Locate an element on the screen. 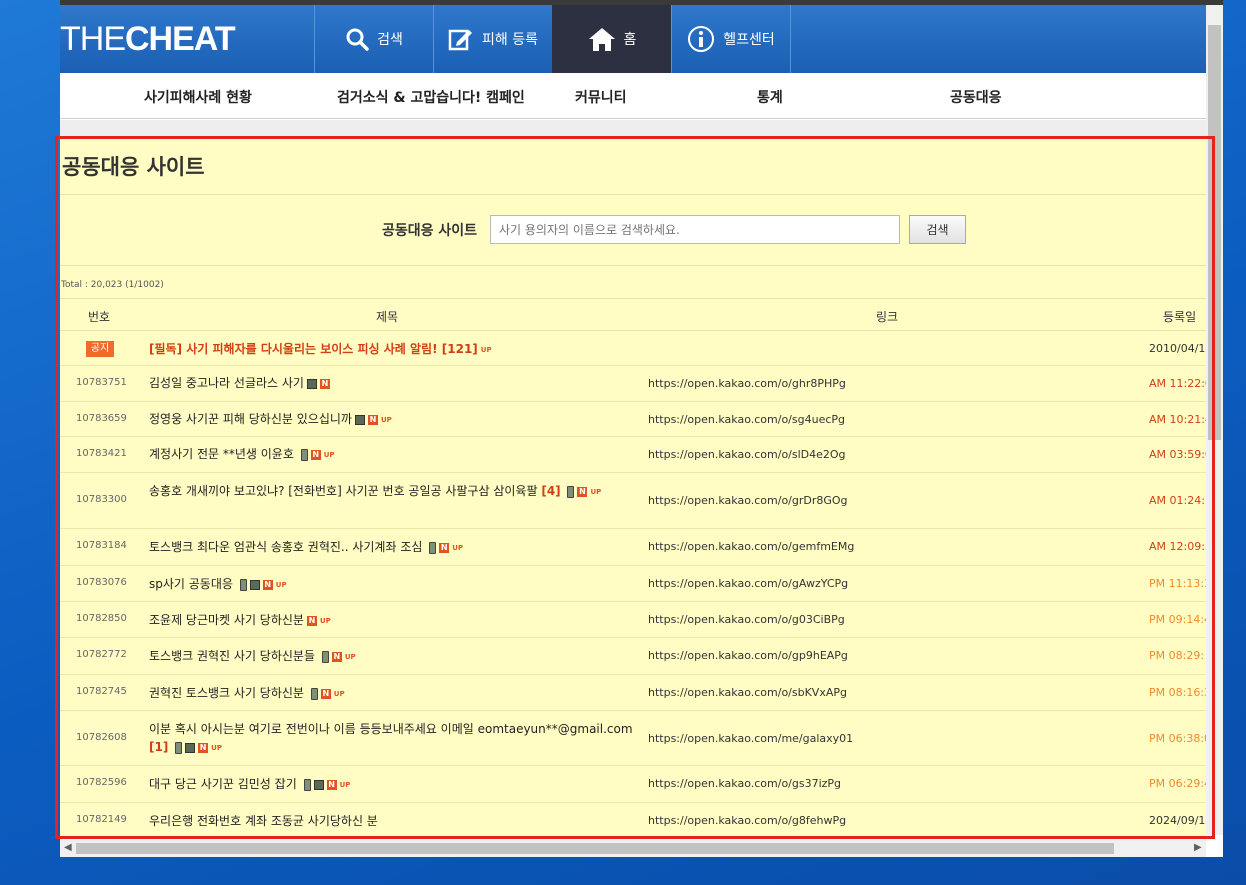 Image resolution: width=1246 pixels, height=885 pixels. row-num: 10783659 is located at coordinates (101, 418).